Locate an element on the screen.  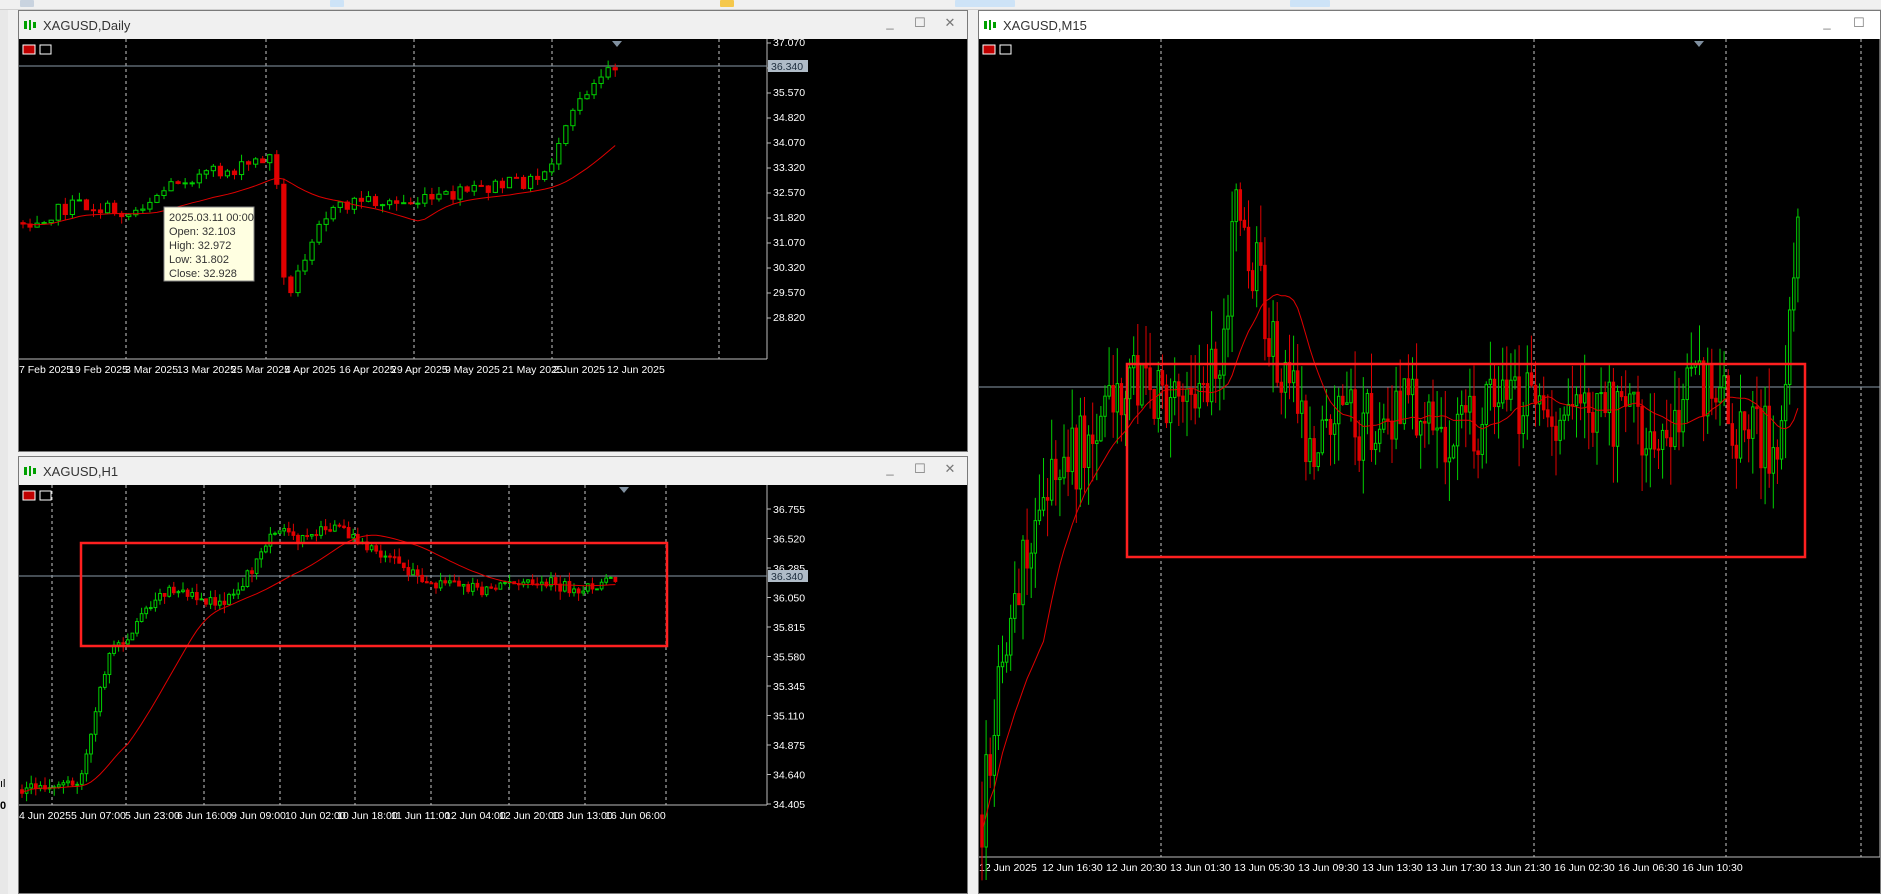
left-panel-edge is located at coordinates (4, 452).